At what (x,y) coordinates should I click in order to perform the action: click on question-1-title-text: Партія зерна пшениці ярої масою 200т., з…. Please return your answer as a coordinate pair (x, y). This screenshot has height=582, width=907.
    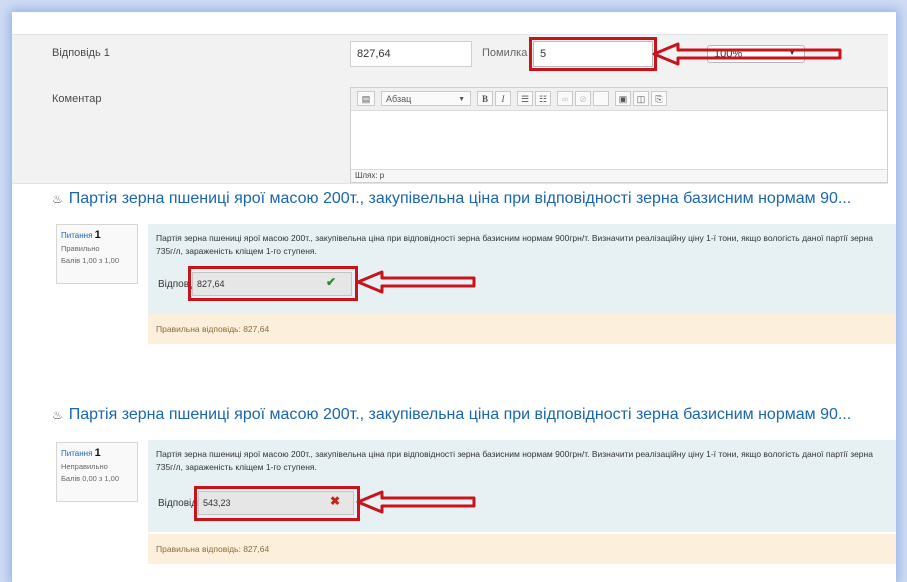
    Looking at the image, I should click on (460, 198).